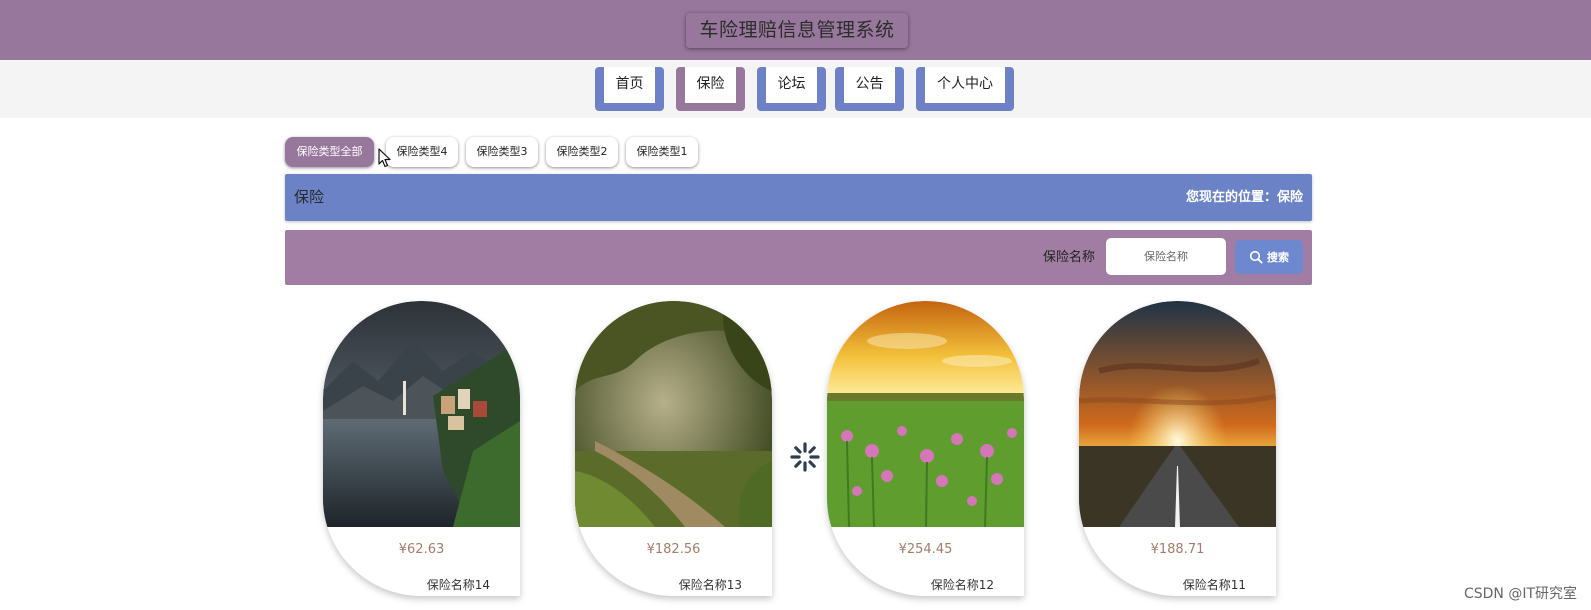 The image size is (1591, 610). I want to click on product-name: 保险名称12, so click(962, 585).